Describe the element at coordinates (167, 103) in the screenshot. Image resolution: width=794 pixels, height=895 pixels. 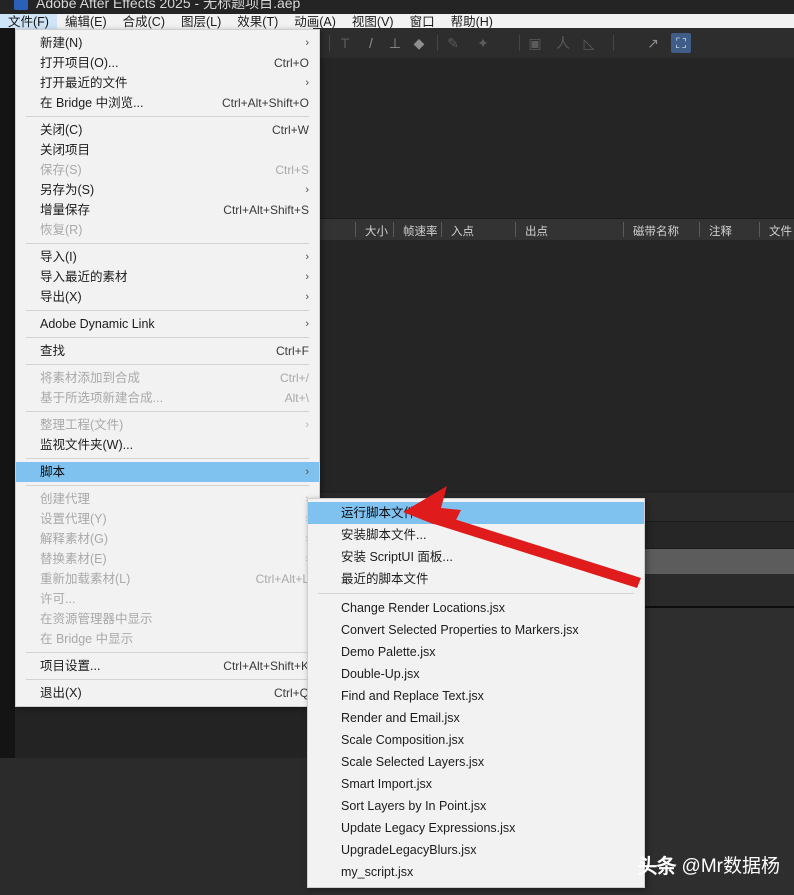
I see `menu-item: 在 Bridge 中浏览... Ctrl+Alt+Shift+O` at that location.